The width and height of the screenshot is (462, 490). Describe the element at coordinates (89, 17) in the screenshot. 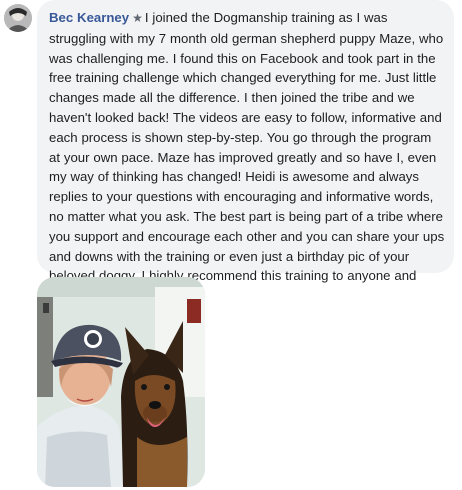

I see `comment-author-link: Bec Kearney` at that location.